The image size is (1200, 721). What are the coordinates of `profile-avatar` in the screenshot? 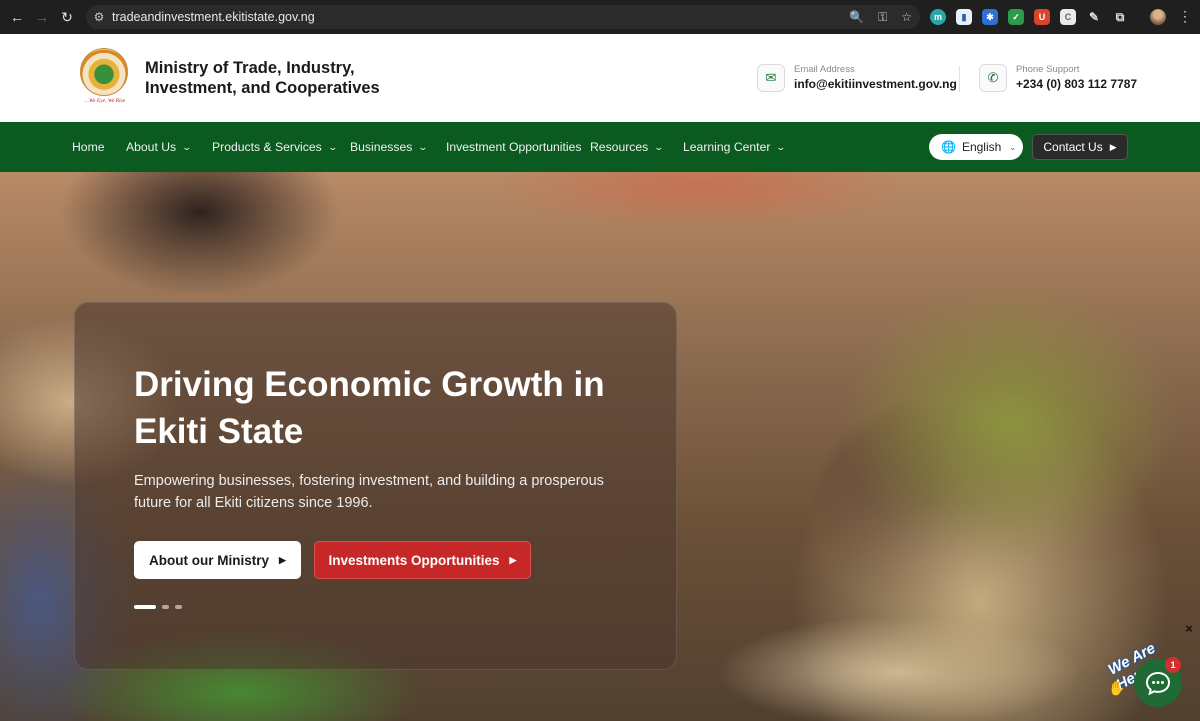 It's located at (1158, 17).